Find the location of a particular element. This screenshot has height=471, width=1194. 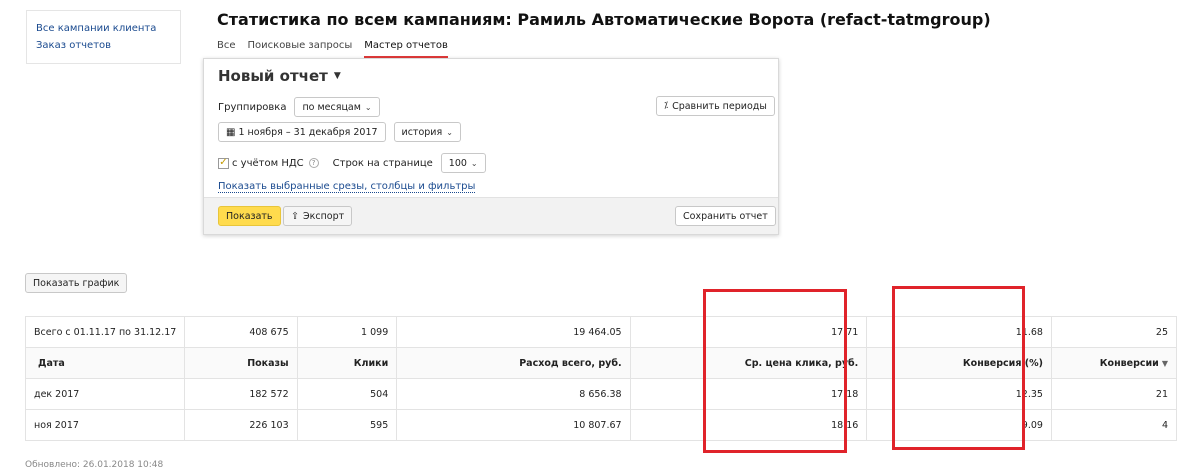

conversions-header-label: Конверсии is located at coordinates (1129, 363).